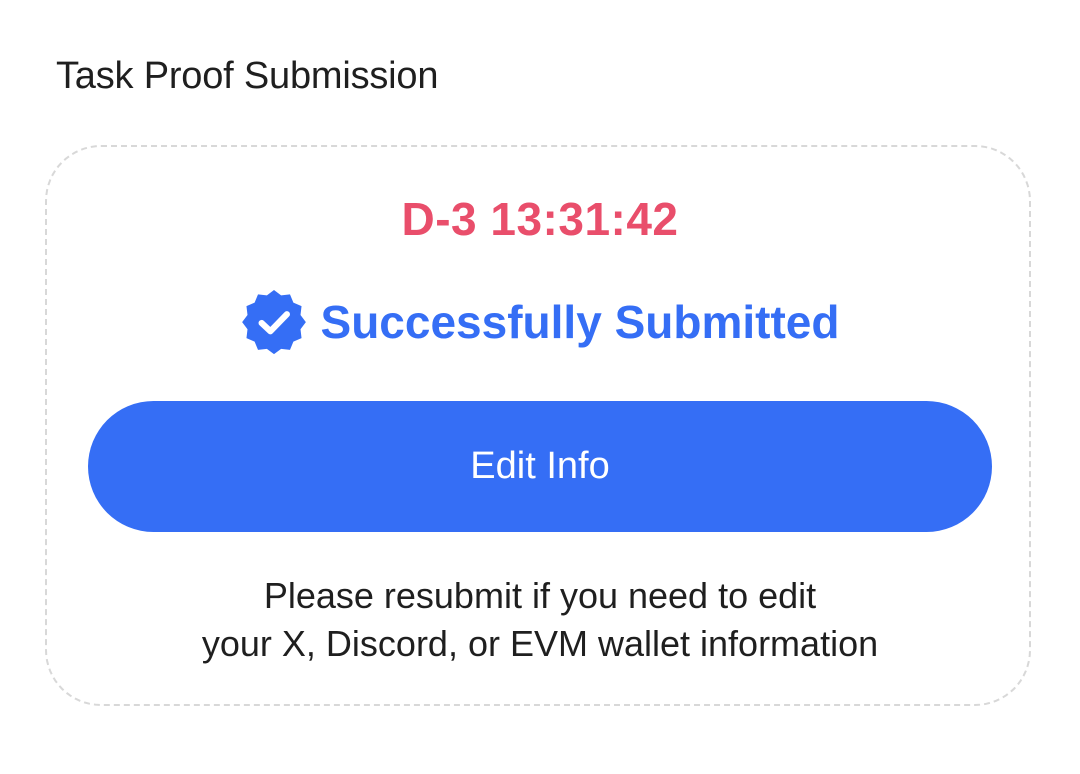 Image resolution: width=1080 pixels, height=774 pixels. What do you see at coordinates (274, 322) in the screenshot?
I see `verified-badge-icon` at bounding box center [274, 322].